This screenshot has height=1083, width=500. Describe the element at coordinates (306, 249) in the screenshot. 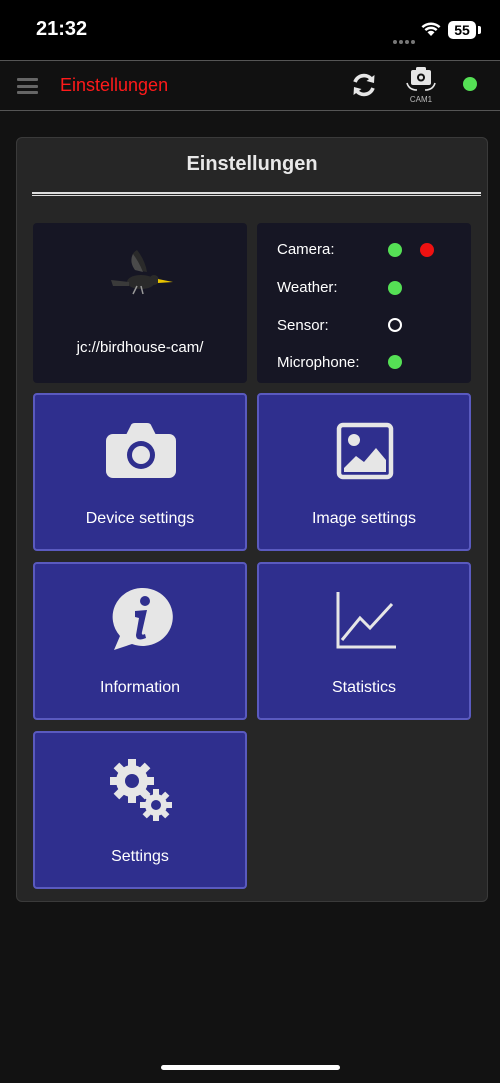

I see `camera-status-label: Camera:` at that location.